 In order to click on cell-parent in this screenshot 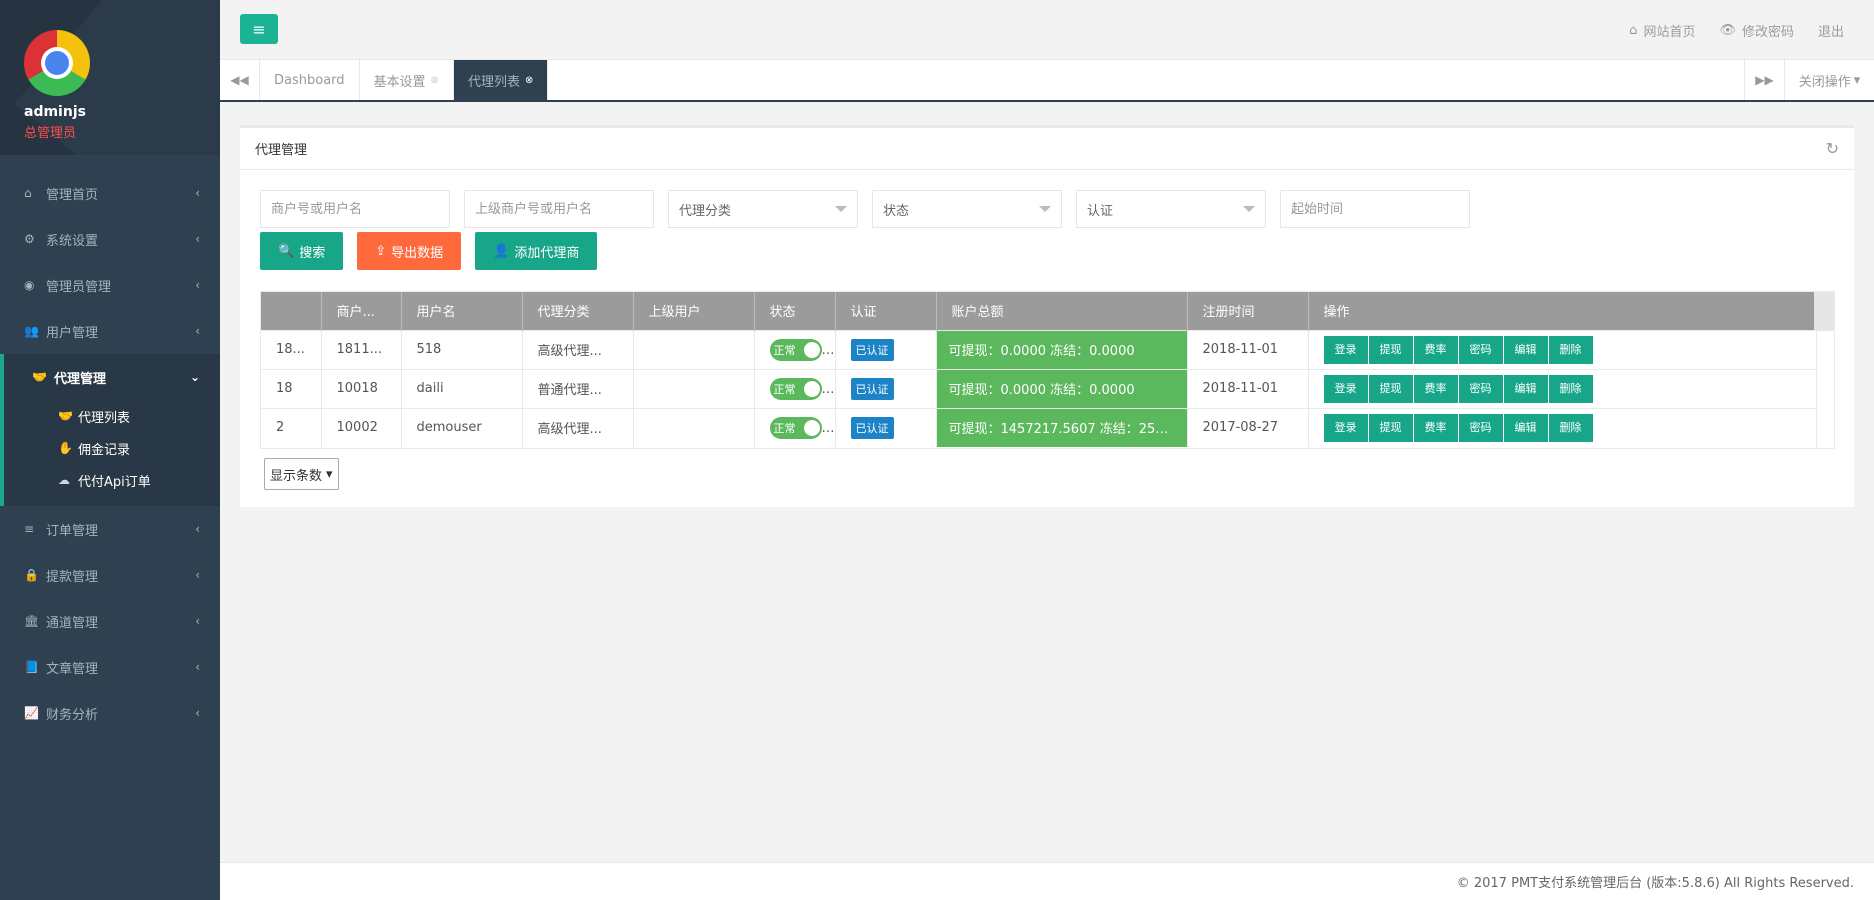, I will do `click(694, 427)`.